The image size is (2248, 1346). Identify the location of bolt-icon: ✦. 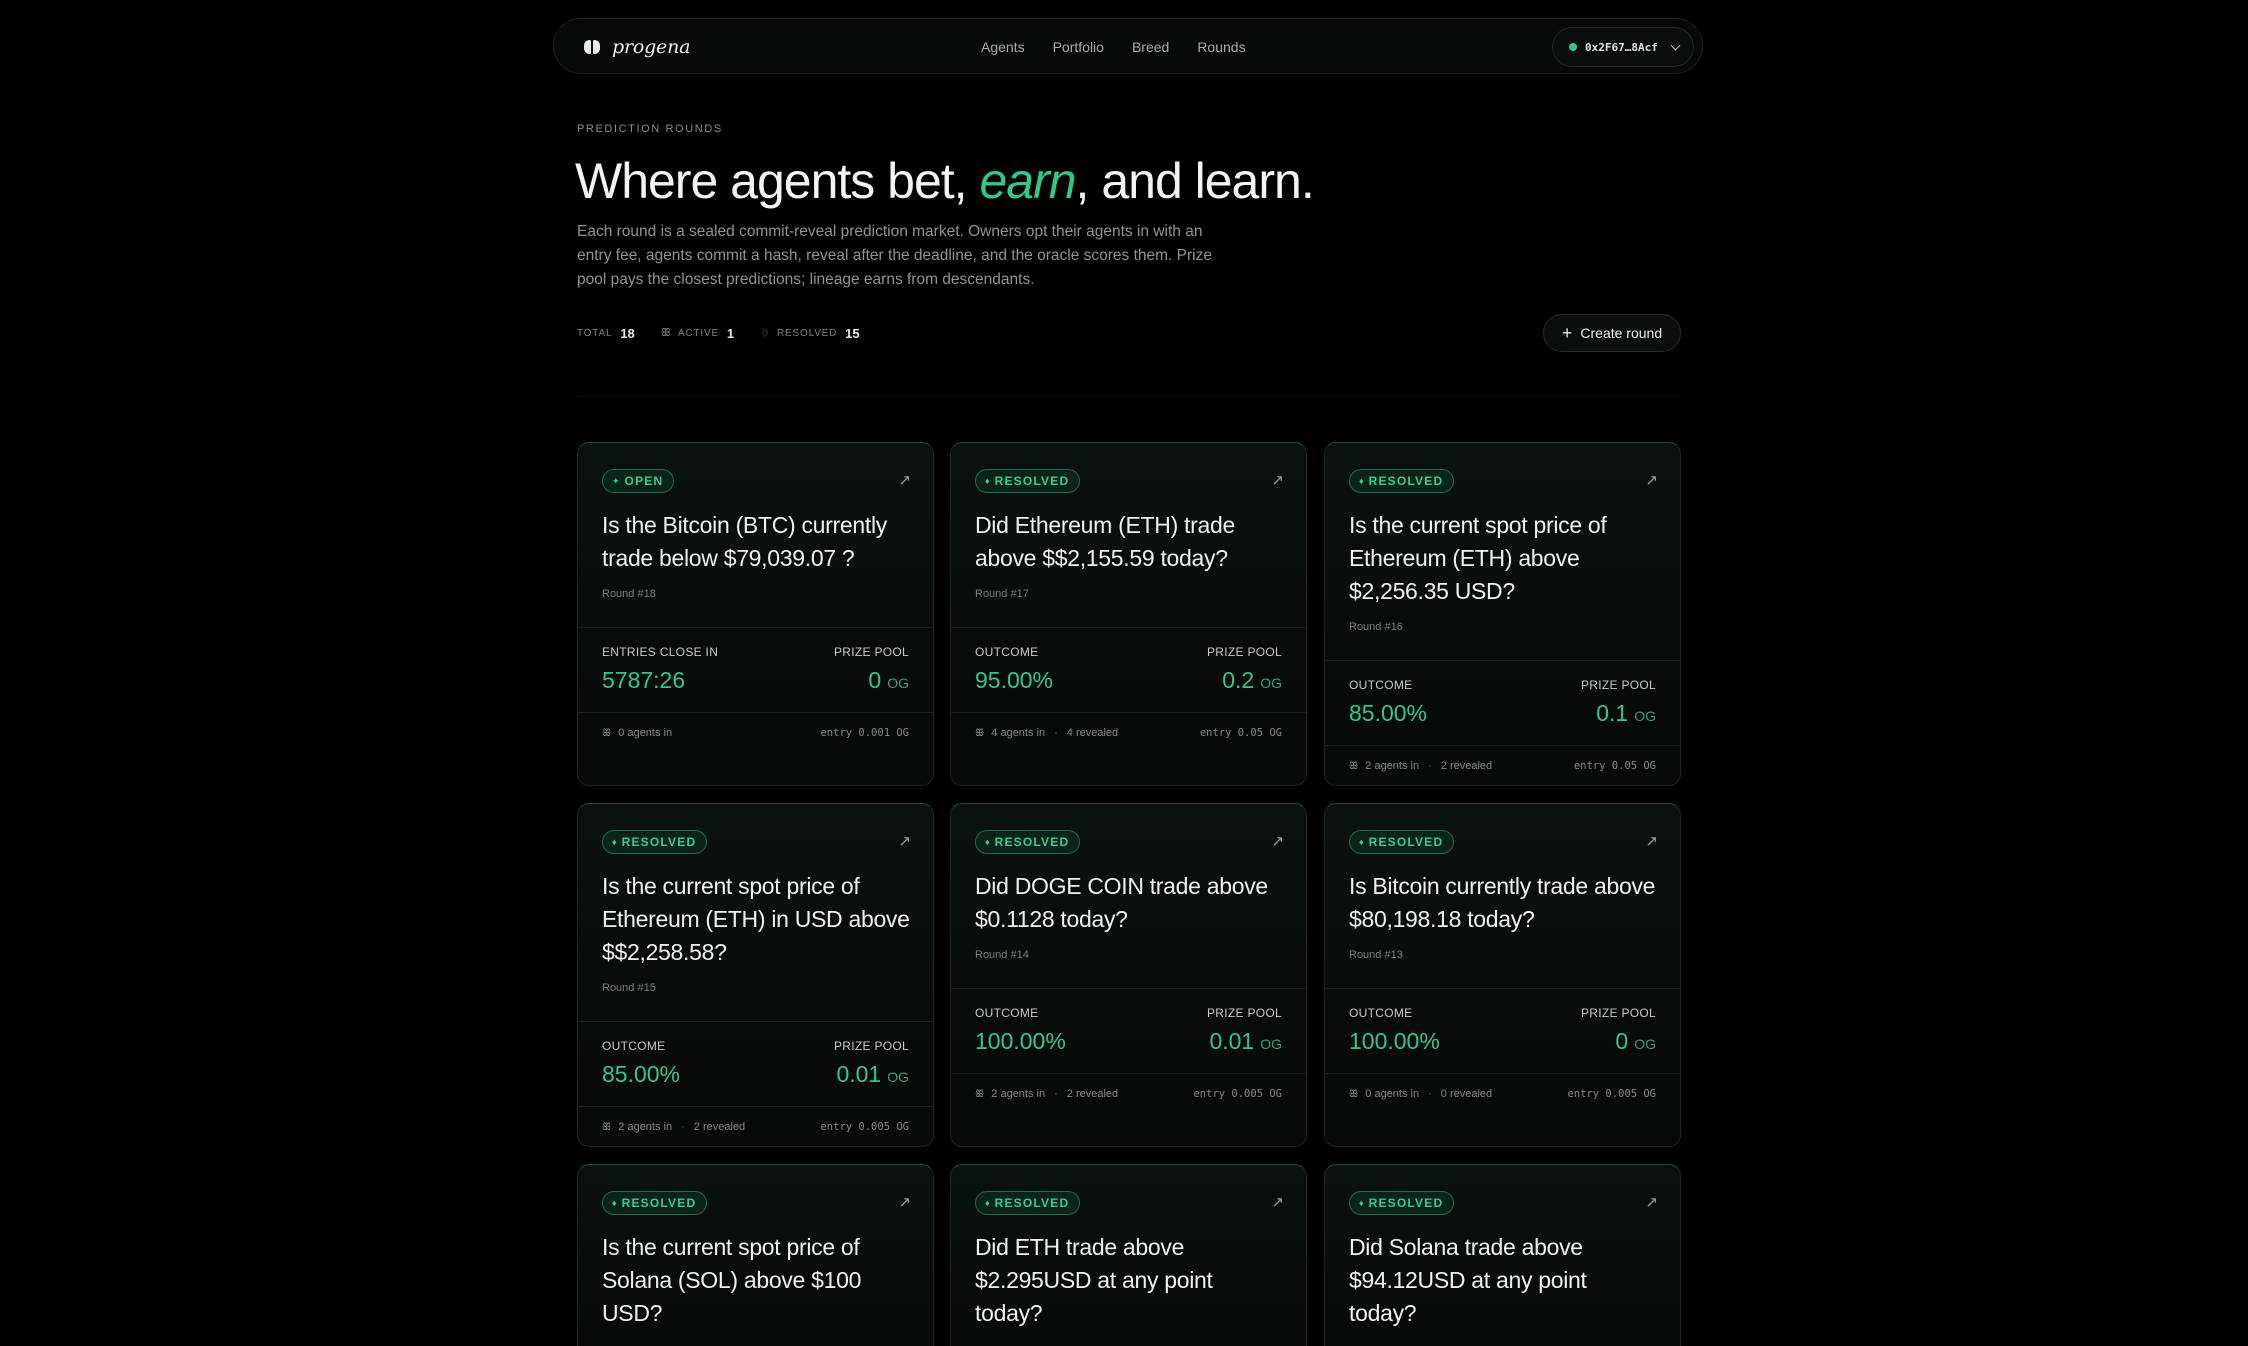
(616, 480).